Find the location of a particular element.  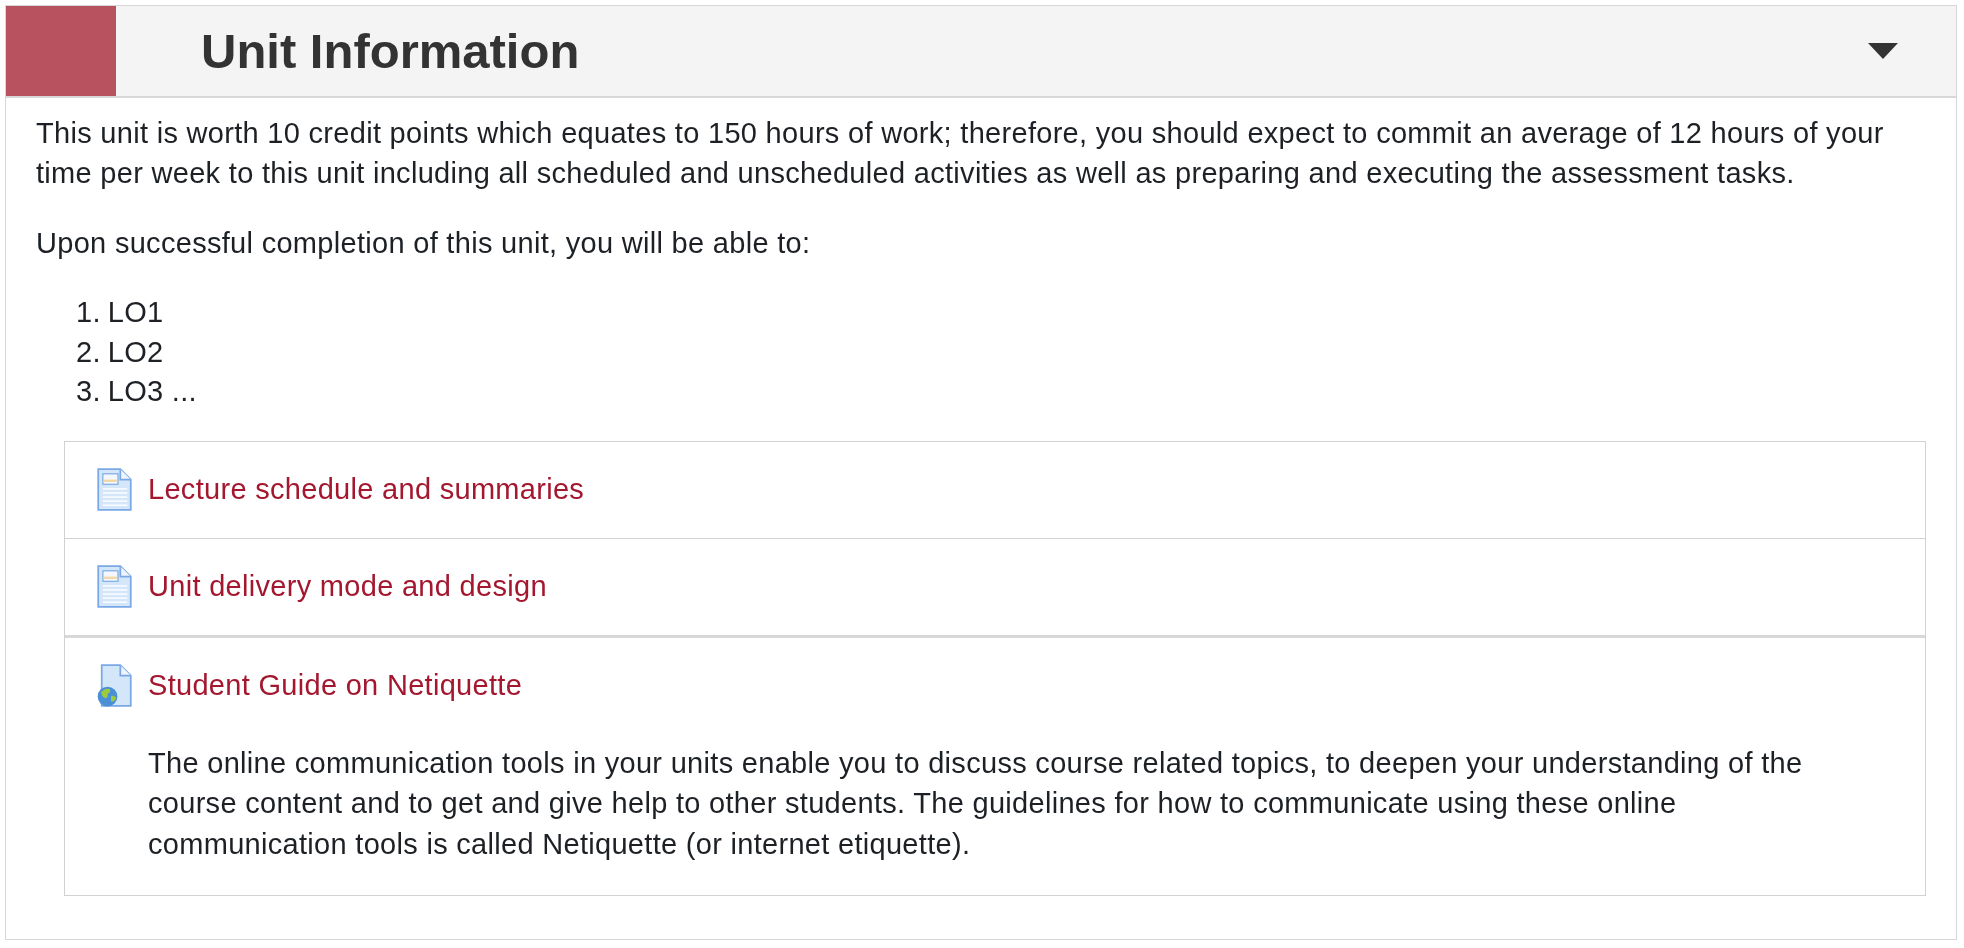

activity-link: Student Guide on Netiquette is located at coordinates (335, 685).